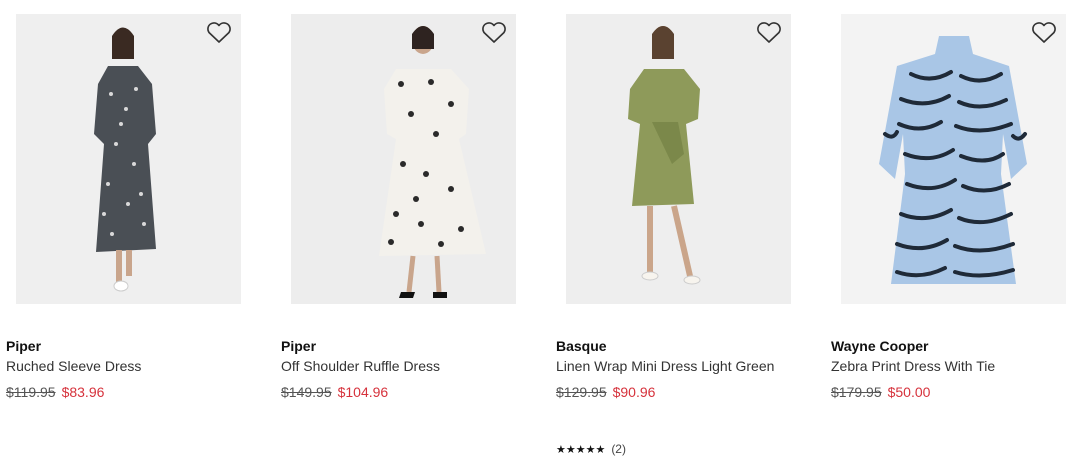 The width and height of the screenshot is (1080, 466). What do you see at coordinates (83, 392) in the screenshot?
I see `sale-price: $83.96` at bounding box center [83, 392].